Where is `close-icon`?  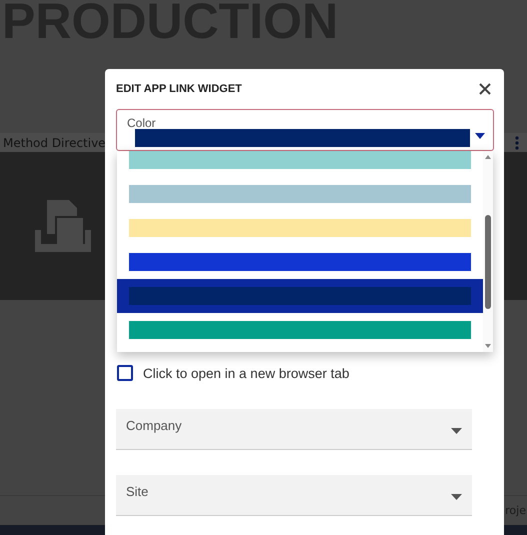 close-icon is located at coordinates (485, 89).